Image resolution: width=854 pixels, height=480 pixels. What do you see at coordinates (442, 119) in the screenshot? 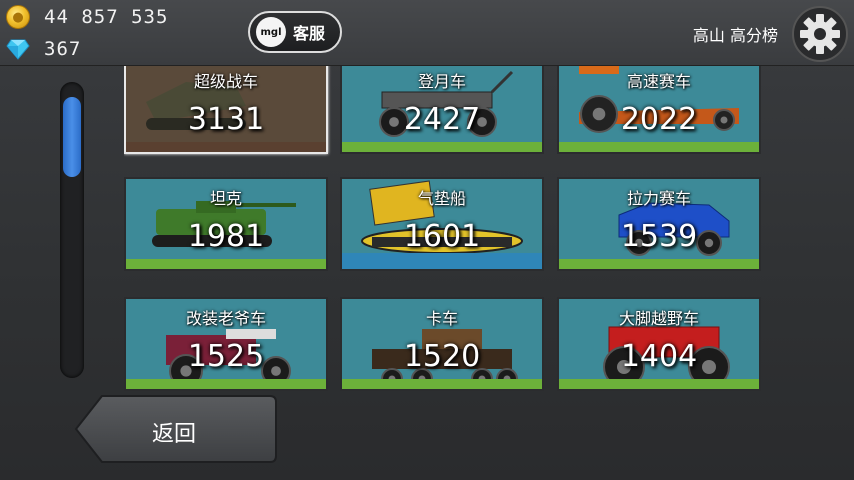
I see `vehicle-high-score: 2427` at bounding box center [442, 119].